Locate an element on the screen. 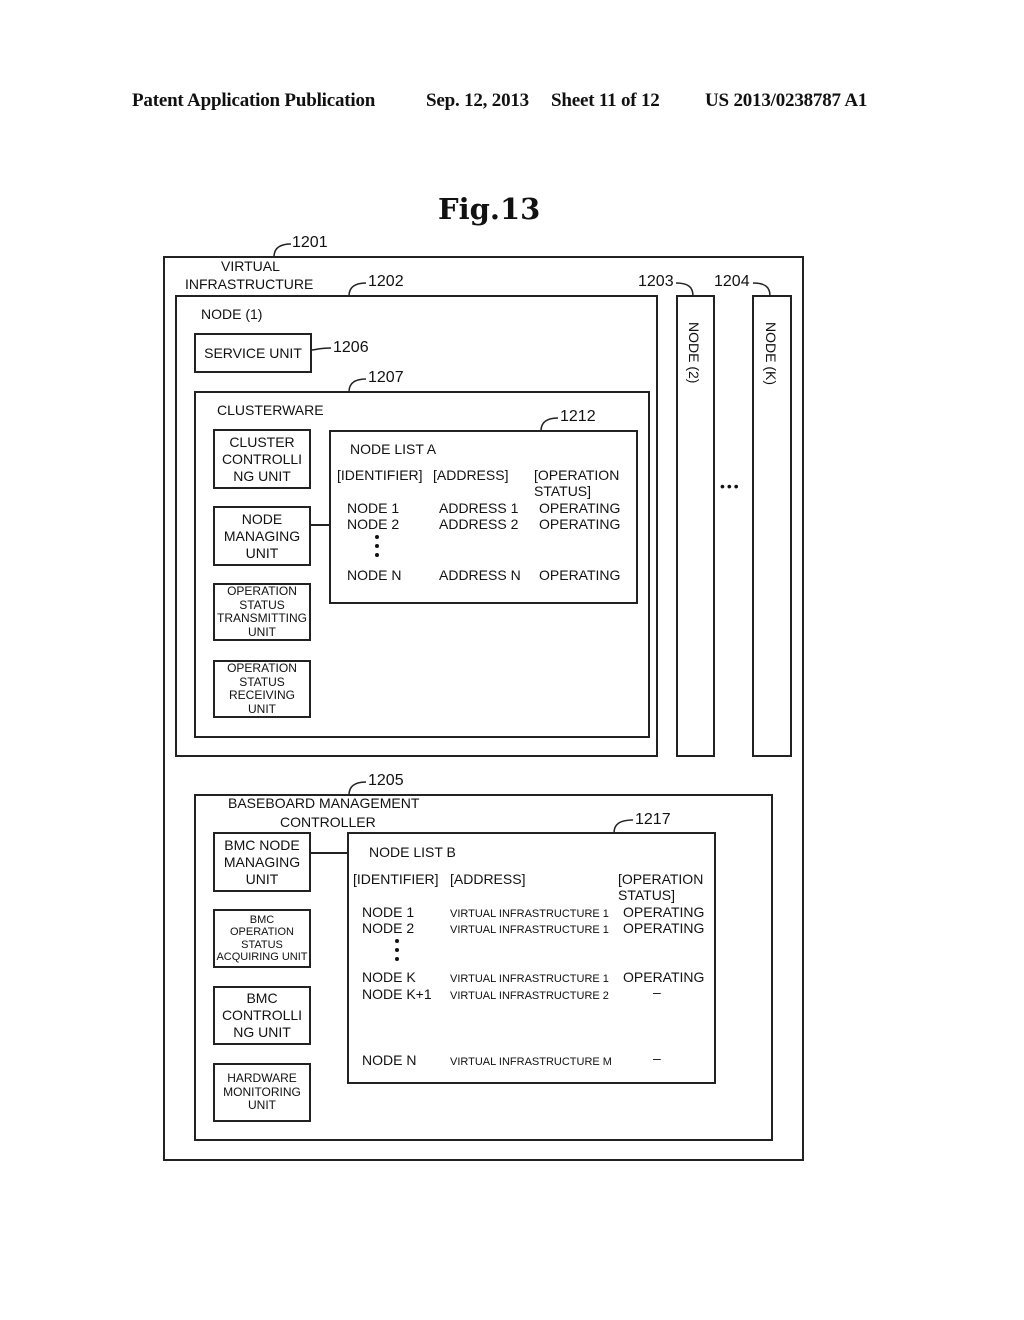 Image resolution: width=1024 pixels, height=1320 pixels. hardware-monitoring-line: MONITORING is located at coordinates (262, 1091).